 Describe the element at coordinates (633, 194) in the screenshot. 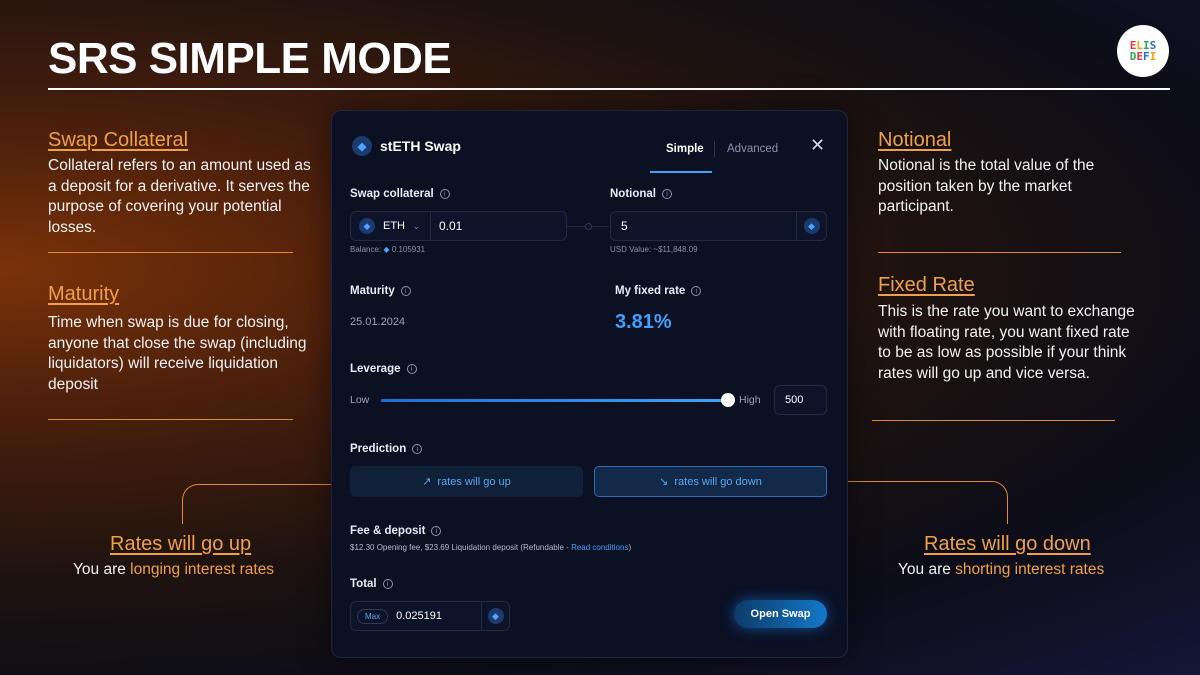

I see `notional-label-text: Notional` at that location.